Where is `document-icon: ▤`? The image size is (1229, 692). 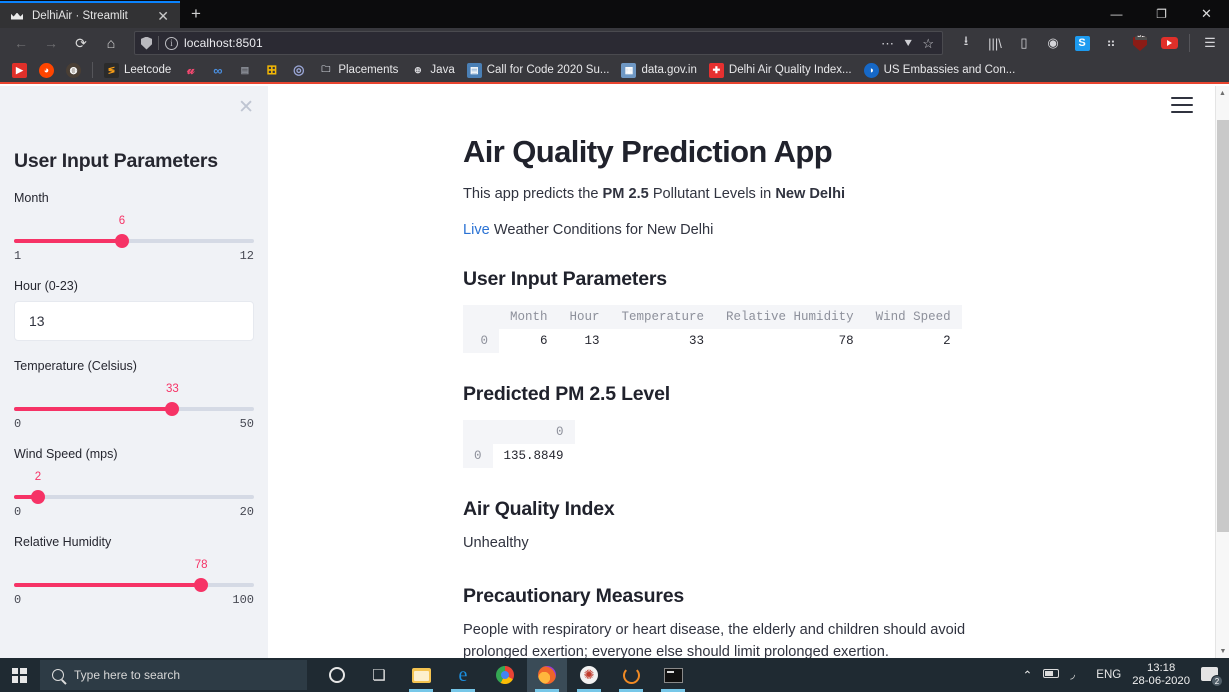 document-icon: ▤ is located at coordinates (245, 69).